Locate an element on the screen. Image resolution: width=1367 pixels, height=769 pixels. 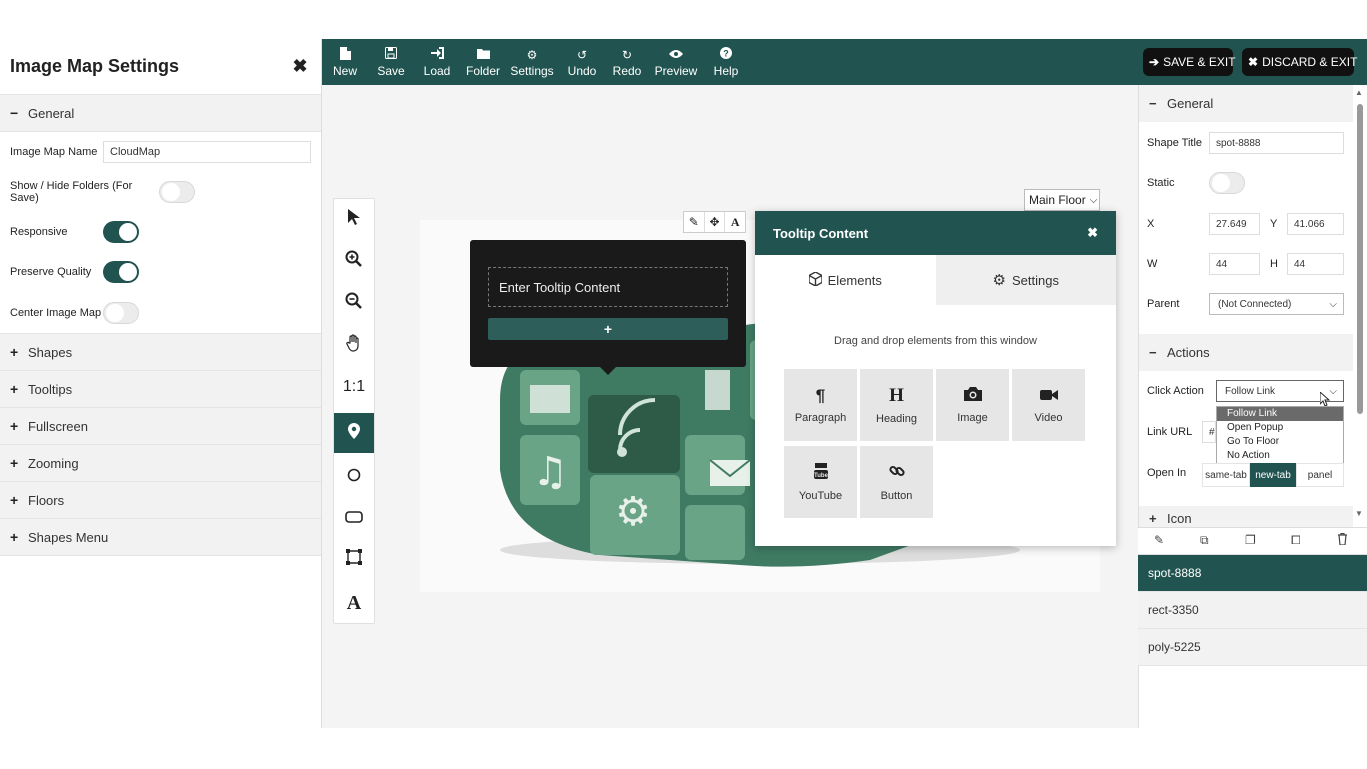
scroll-up-icon: ▲ is located at coordinates (1359, 92).